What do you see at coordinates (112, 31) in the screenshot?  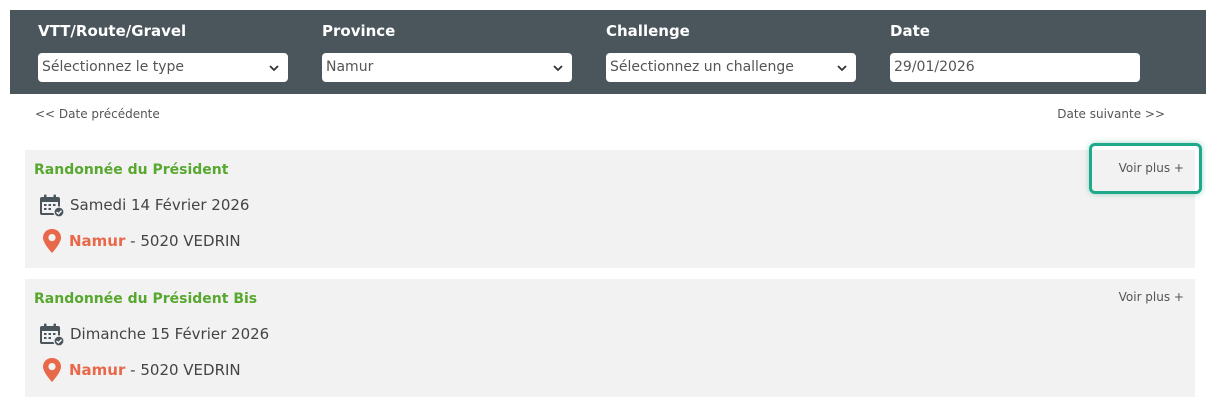 I see `filter-type-label: VTT/Route/Gravel` at bounding box center [112, 31].